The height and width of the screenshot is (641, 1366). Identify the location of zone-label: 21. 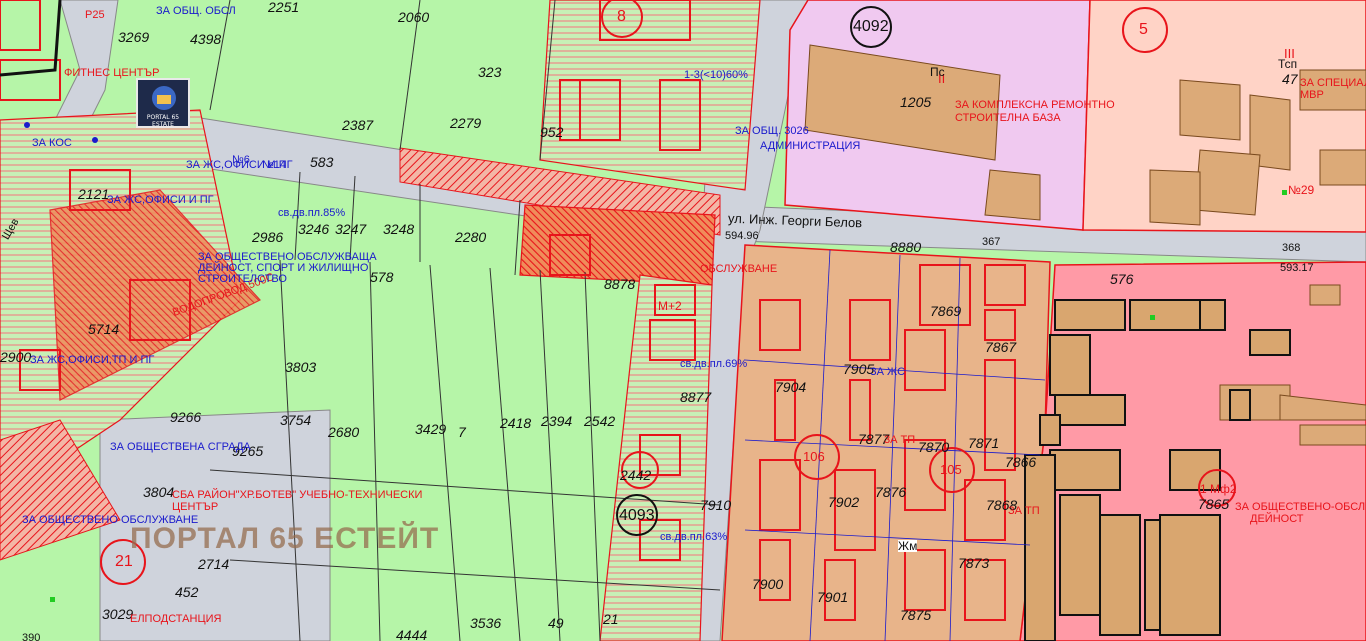
(124, 561).